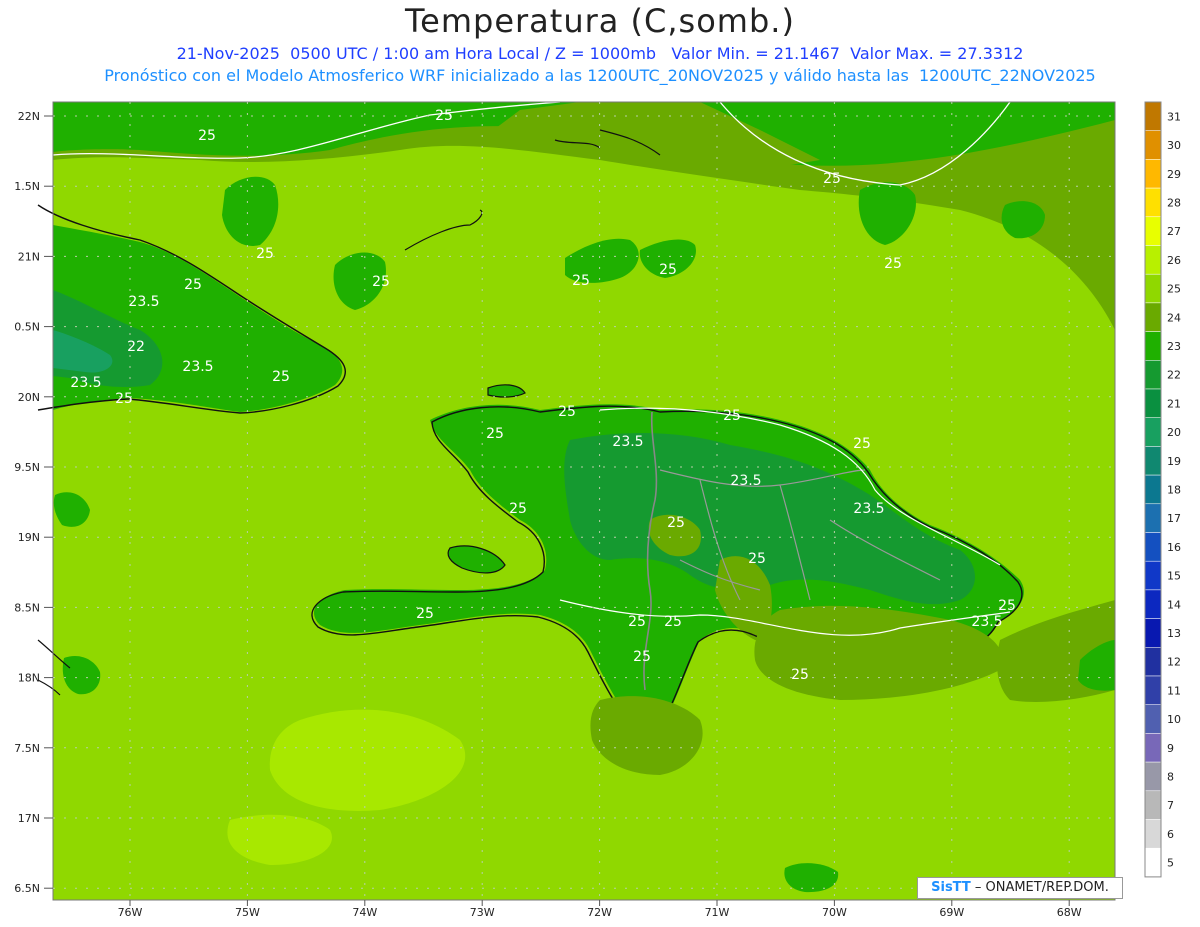  What do you see at coordinates (1174, 662) in the screenshot?
I see `colorbar-label: 12` at bounding box center [1174, 662].